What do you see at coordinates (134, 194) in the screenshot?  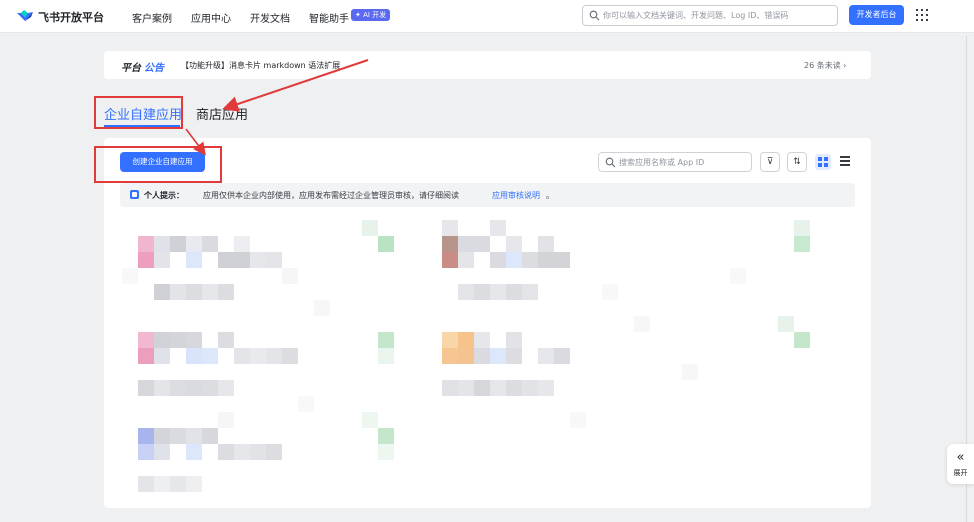 I see `info-icon` at bounding box center [134, 194].